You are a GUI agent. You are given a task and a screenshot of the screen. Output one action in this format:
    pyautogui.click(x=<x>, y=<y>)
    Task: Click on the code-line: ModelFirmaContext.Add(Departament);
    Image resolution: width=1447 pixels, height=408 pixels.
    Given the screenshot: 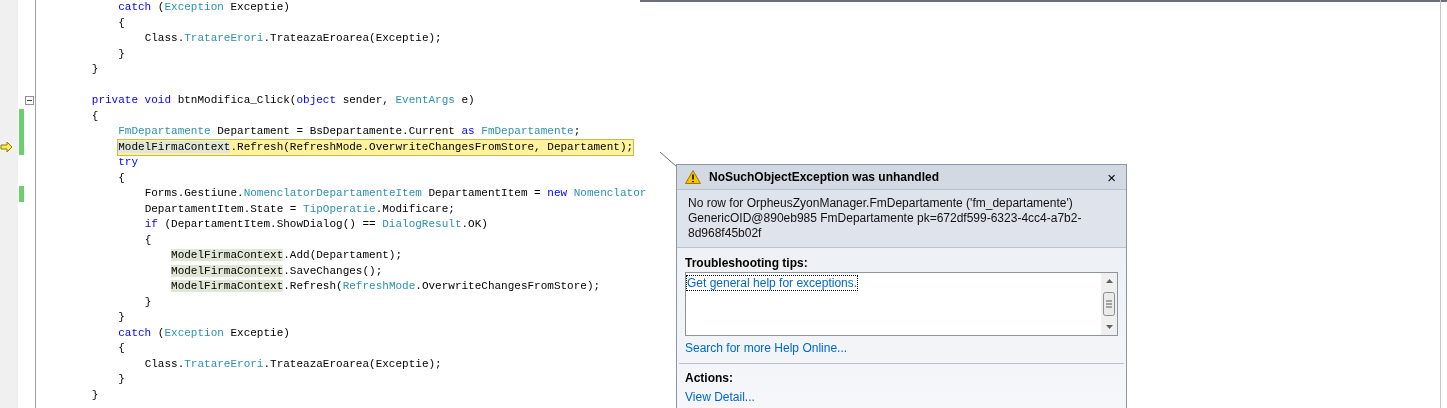 What is the action you would take?
    pyautogui.click(x=287, y=255)
    